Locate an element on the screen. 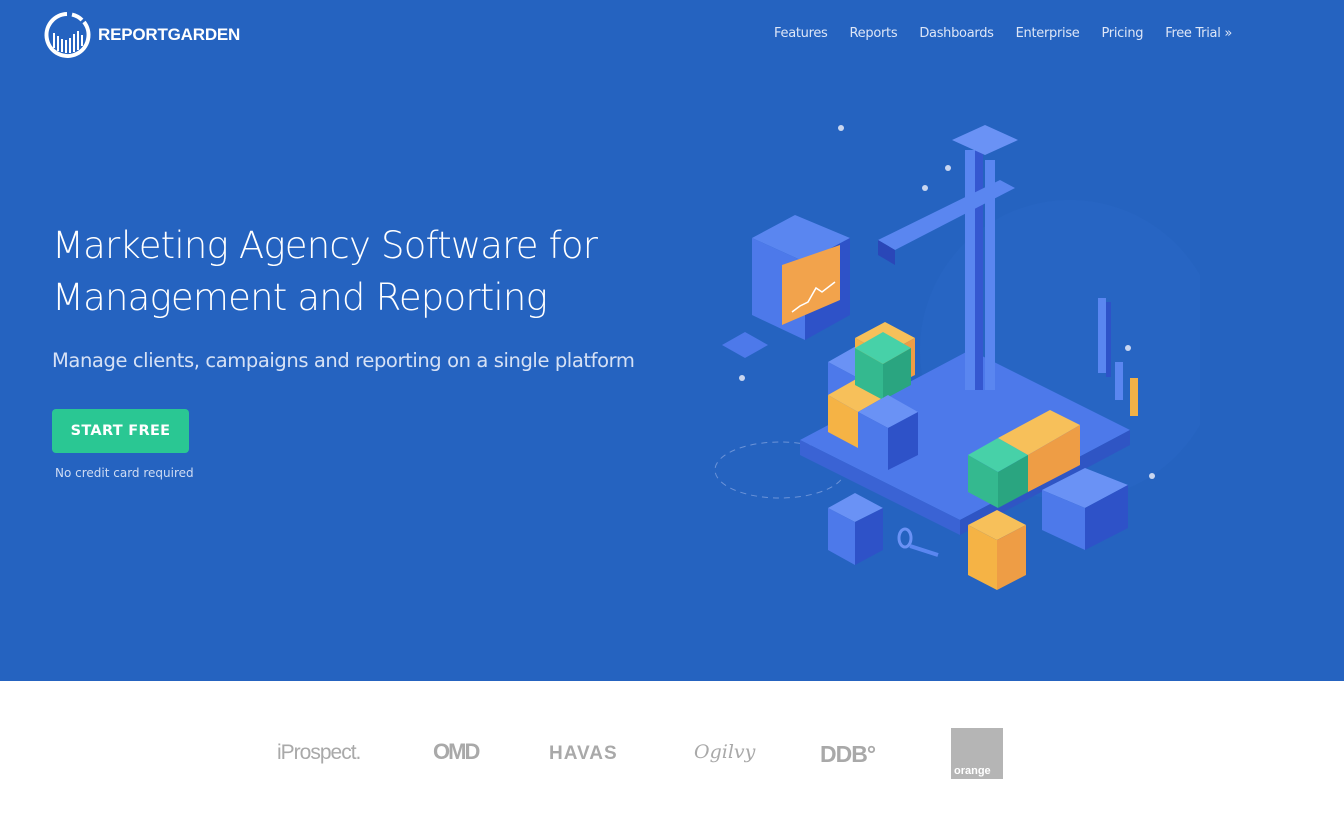 The height and width of the screenshot is (815, 1344). logo-ogilvy: Ogilvy is located at coordinates (725, 752).